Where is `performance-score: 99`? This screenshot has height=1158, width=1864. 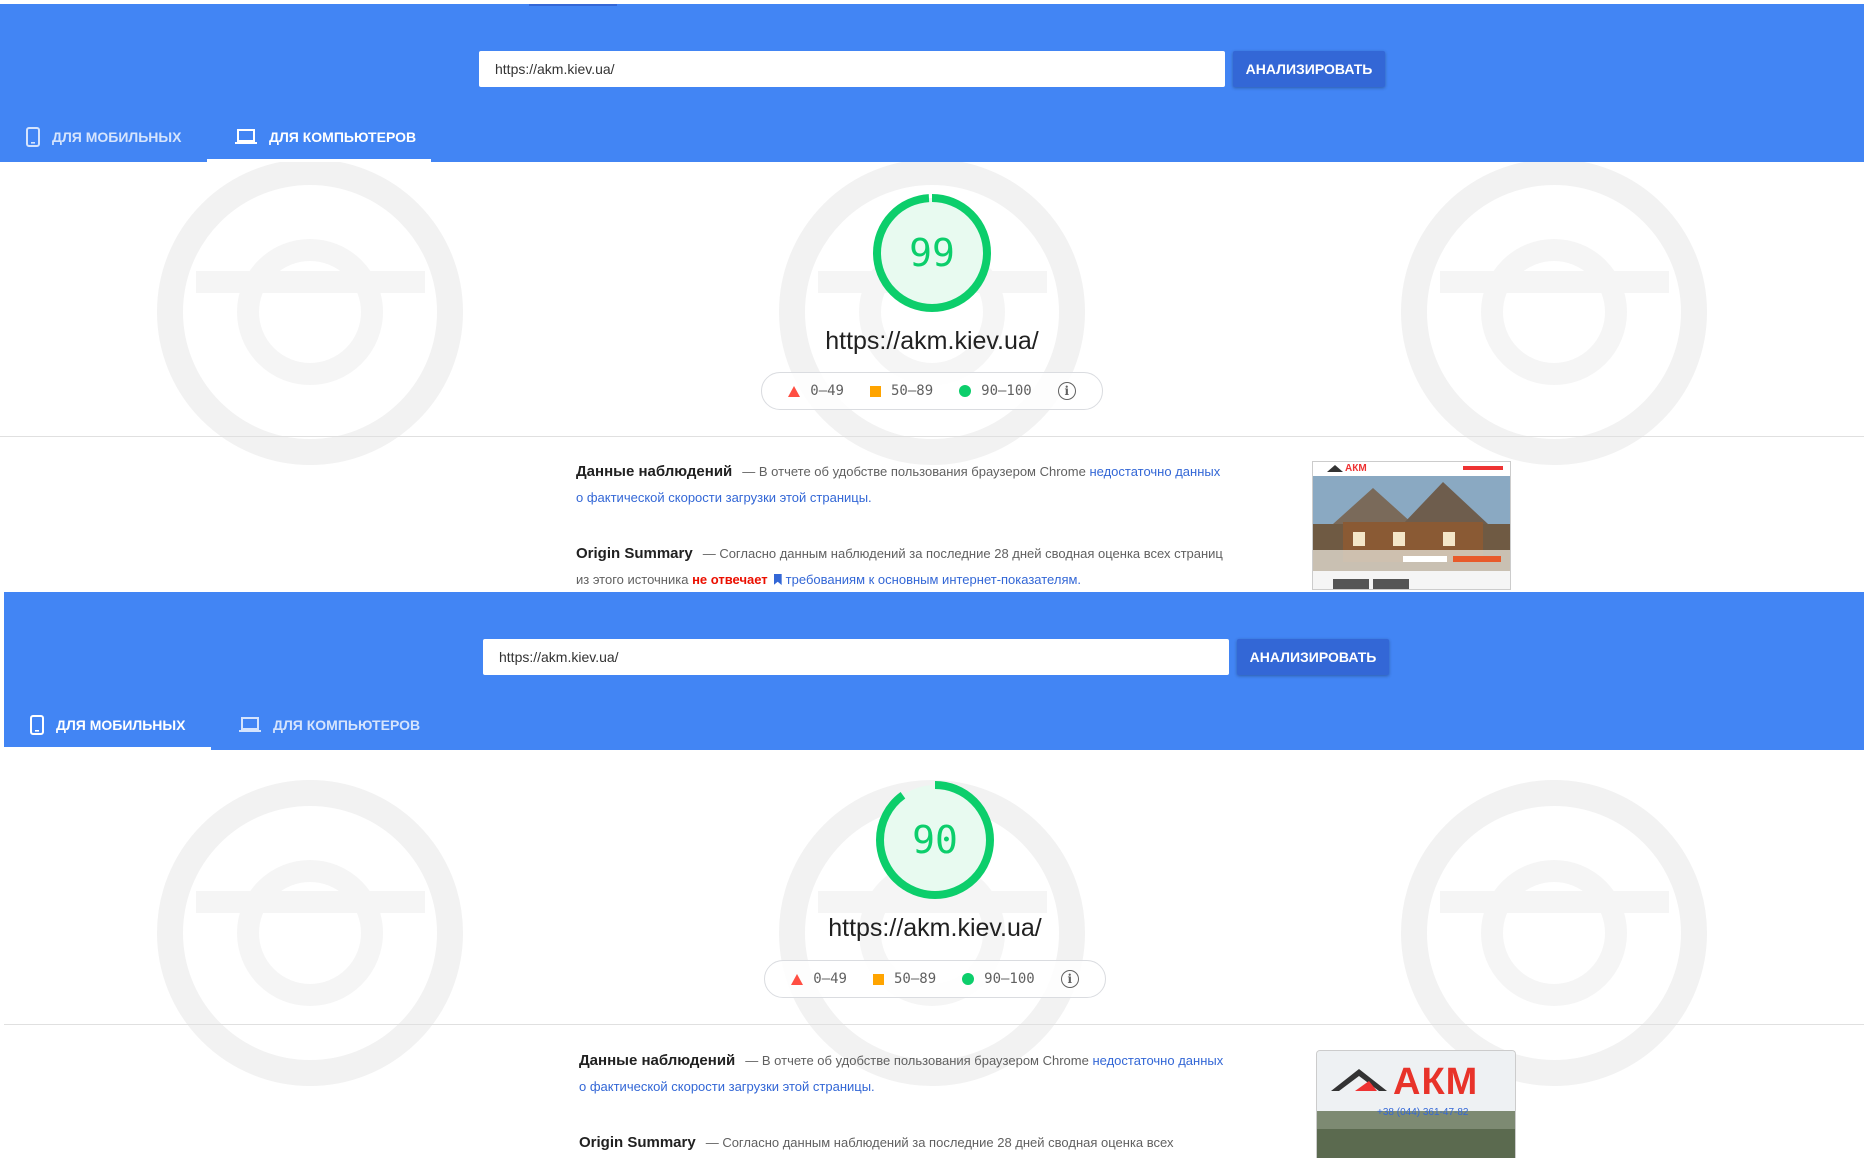 performance-score: 99 is located at coordinates (932, 253).